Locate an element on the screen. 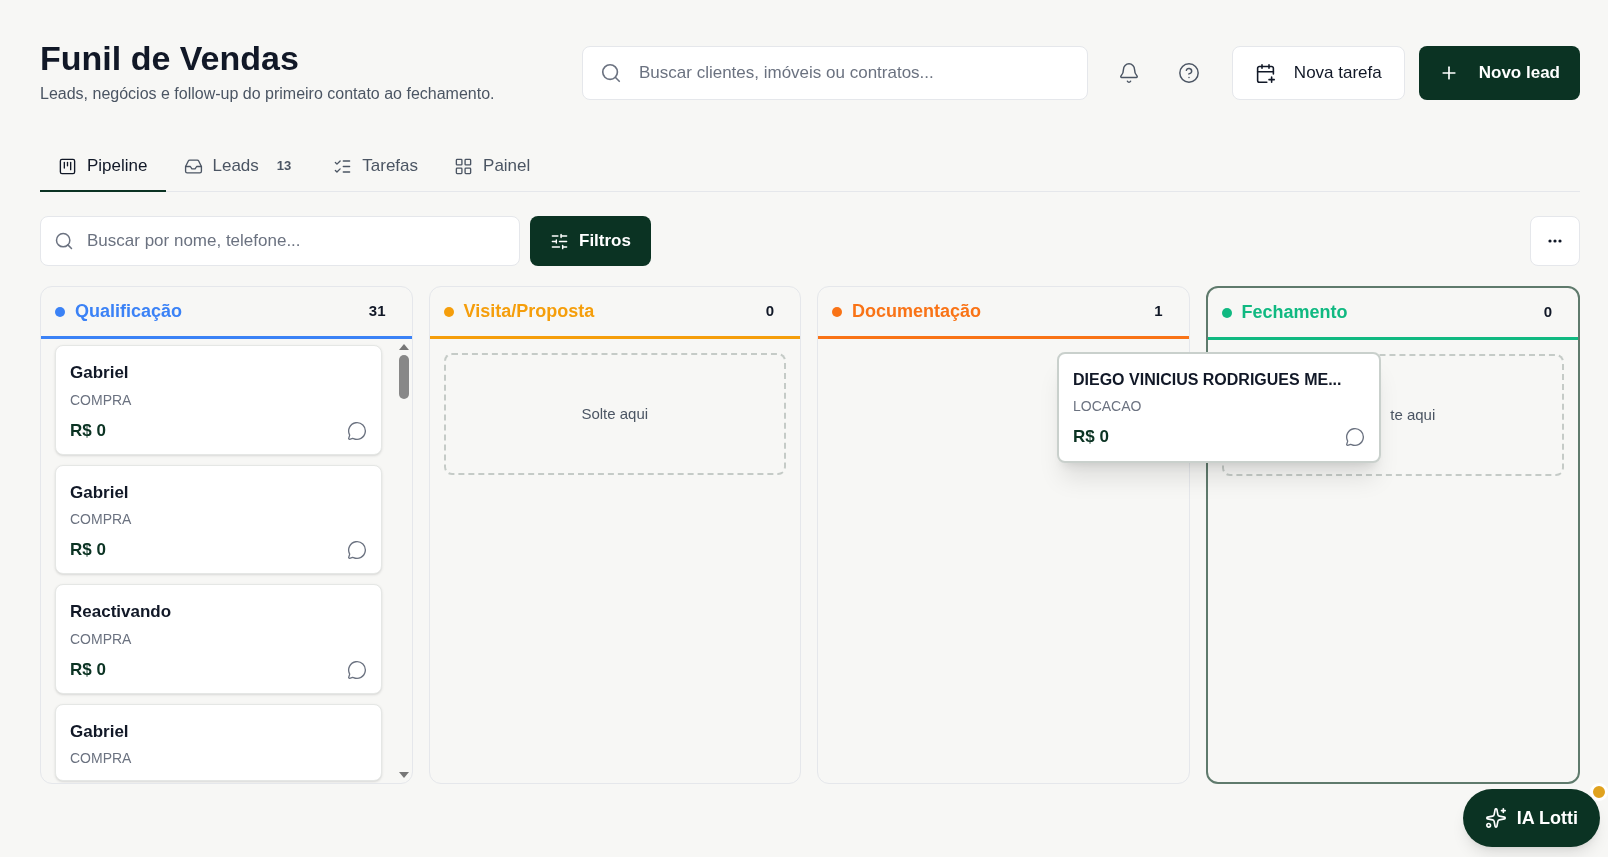 The image size is (1608, 857). tab: Tarefas is located at coordinates (376, 167).